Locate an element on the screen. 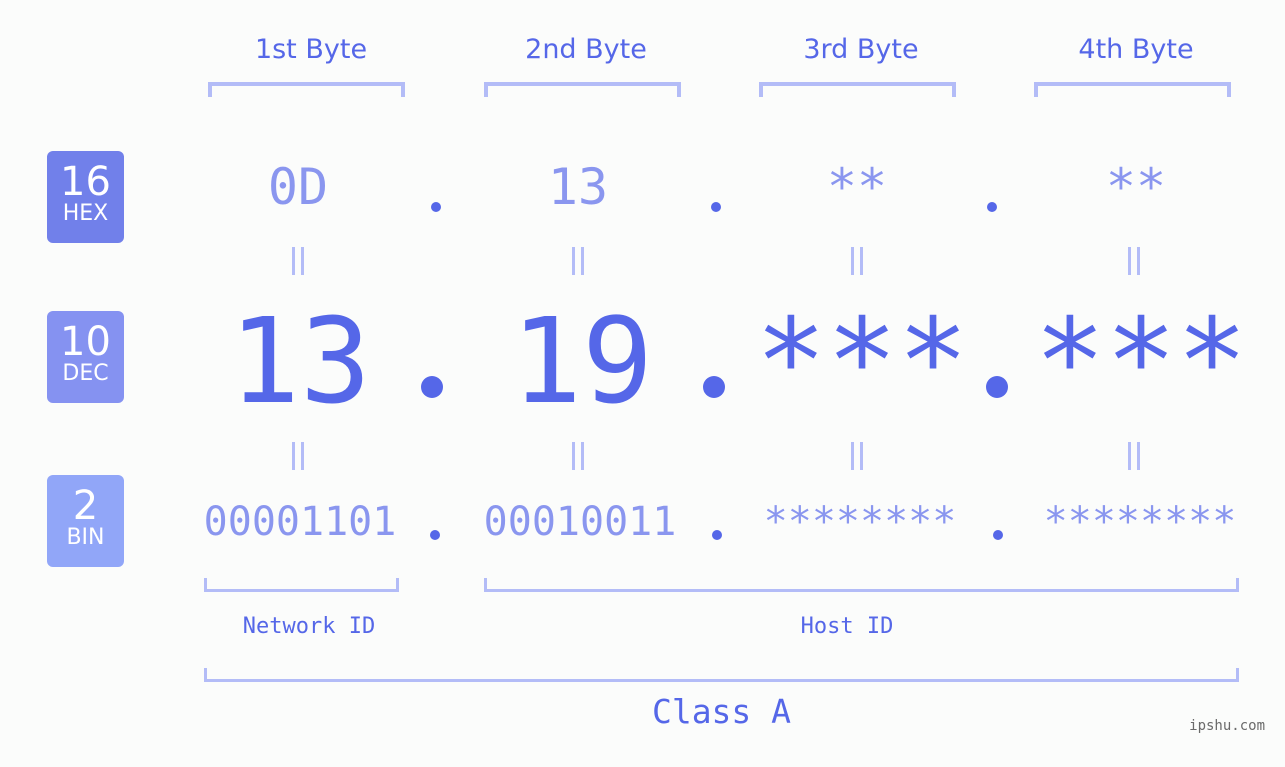 The height and width of the screenshot is (767, 1285). dec-byte-3: *** is located at coordinates (862, 361).